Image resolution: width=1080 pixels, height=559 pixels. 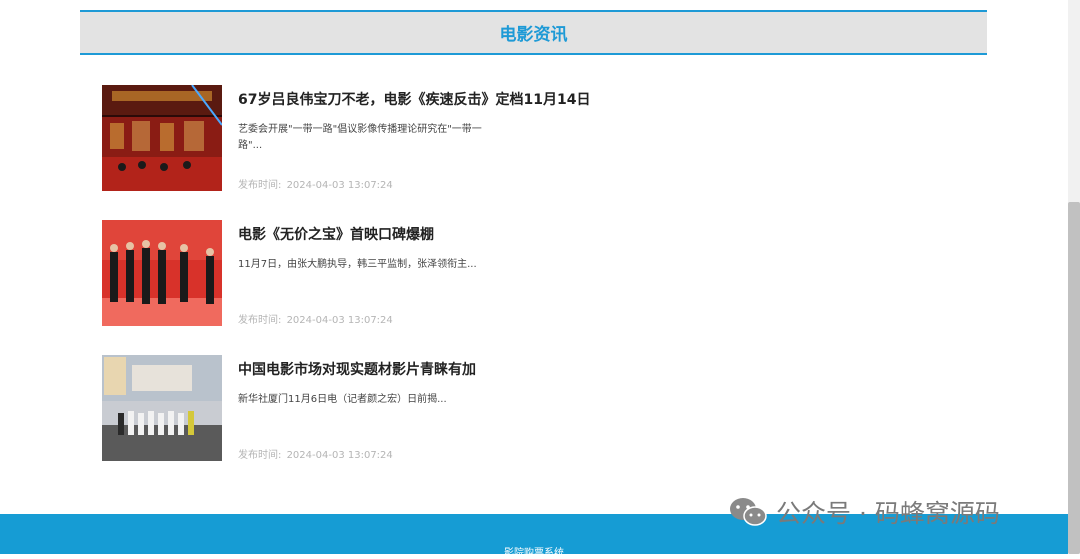 What do you see at coordinates (533, 35) in the screenshot?
I see `section-title: 电影资讯` at bounding box center [533, 35].